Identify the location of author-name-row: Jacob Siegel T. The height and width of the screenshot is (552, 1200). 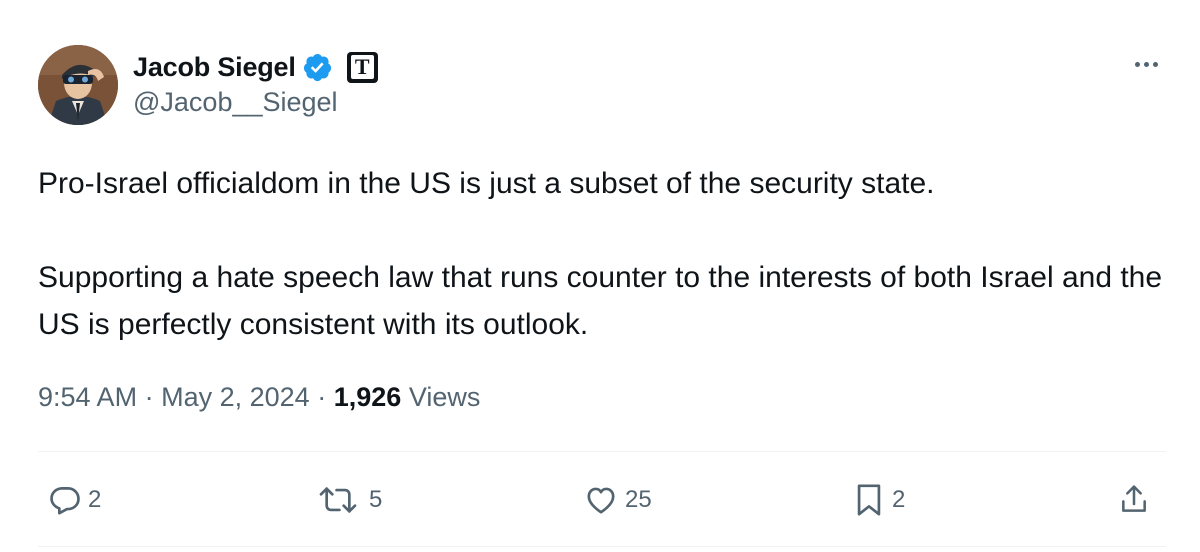
(255, 67).